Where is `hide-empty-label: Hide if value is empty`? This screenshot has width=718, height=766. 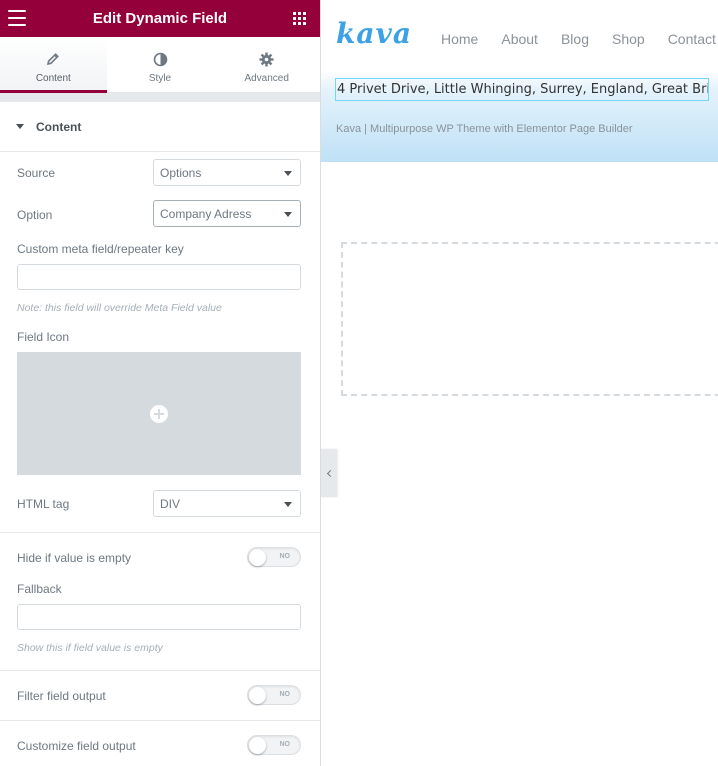 hide-empty-label: Hide if value is empty is located at coordinates (74, 558).